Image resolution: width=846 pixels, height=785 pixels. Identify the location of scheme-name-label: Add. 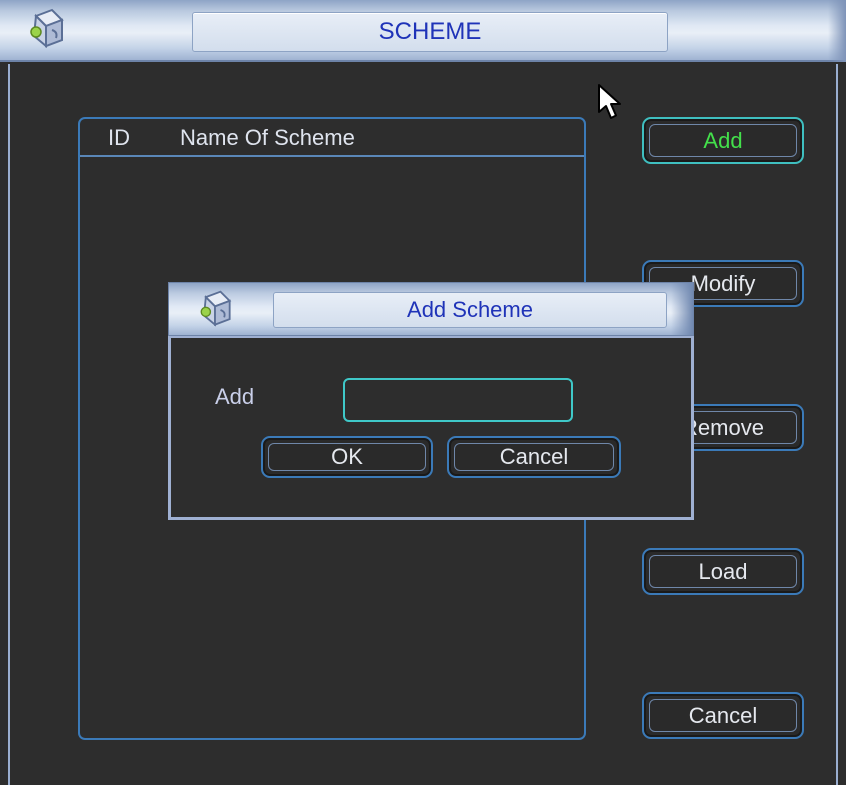
(235, 396).